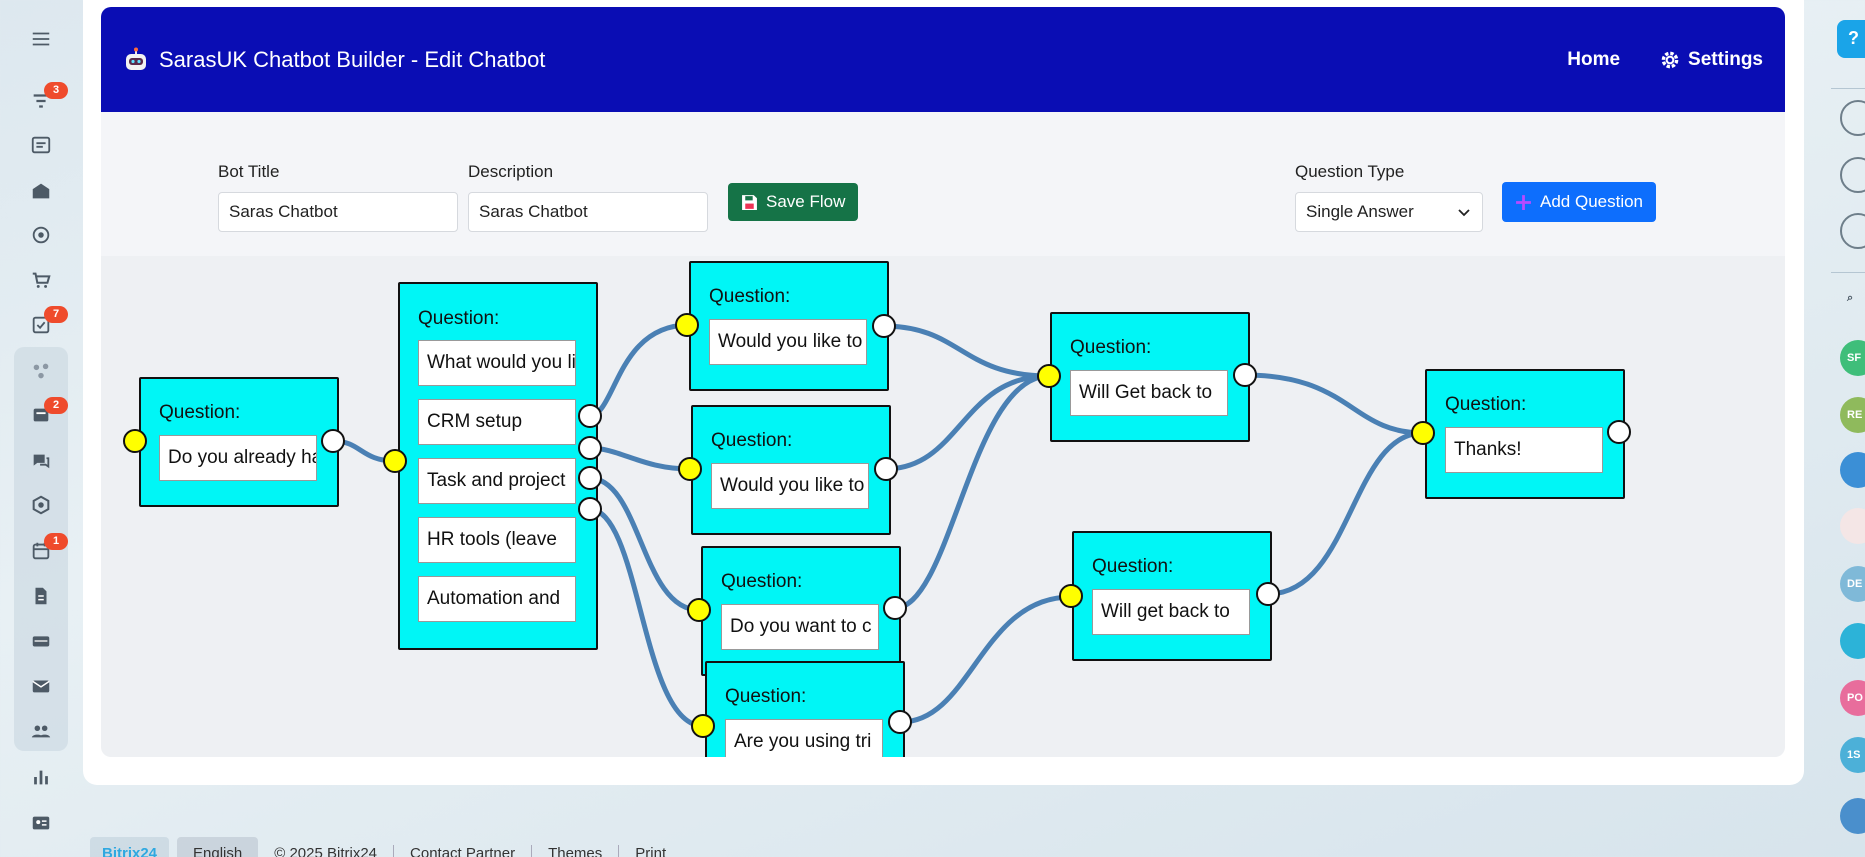 The image size is (1865, 857). I want to click on cart-icon, so click(41, 280).